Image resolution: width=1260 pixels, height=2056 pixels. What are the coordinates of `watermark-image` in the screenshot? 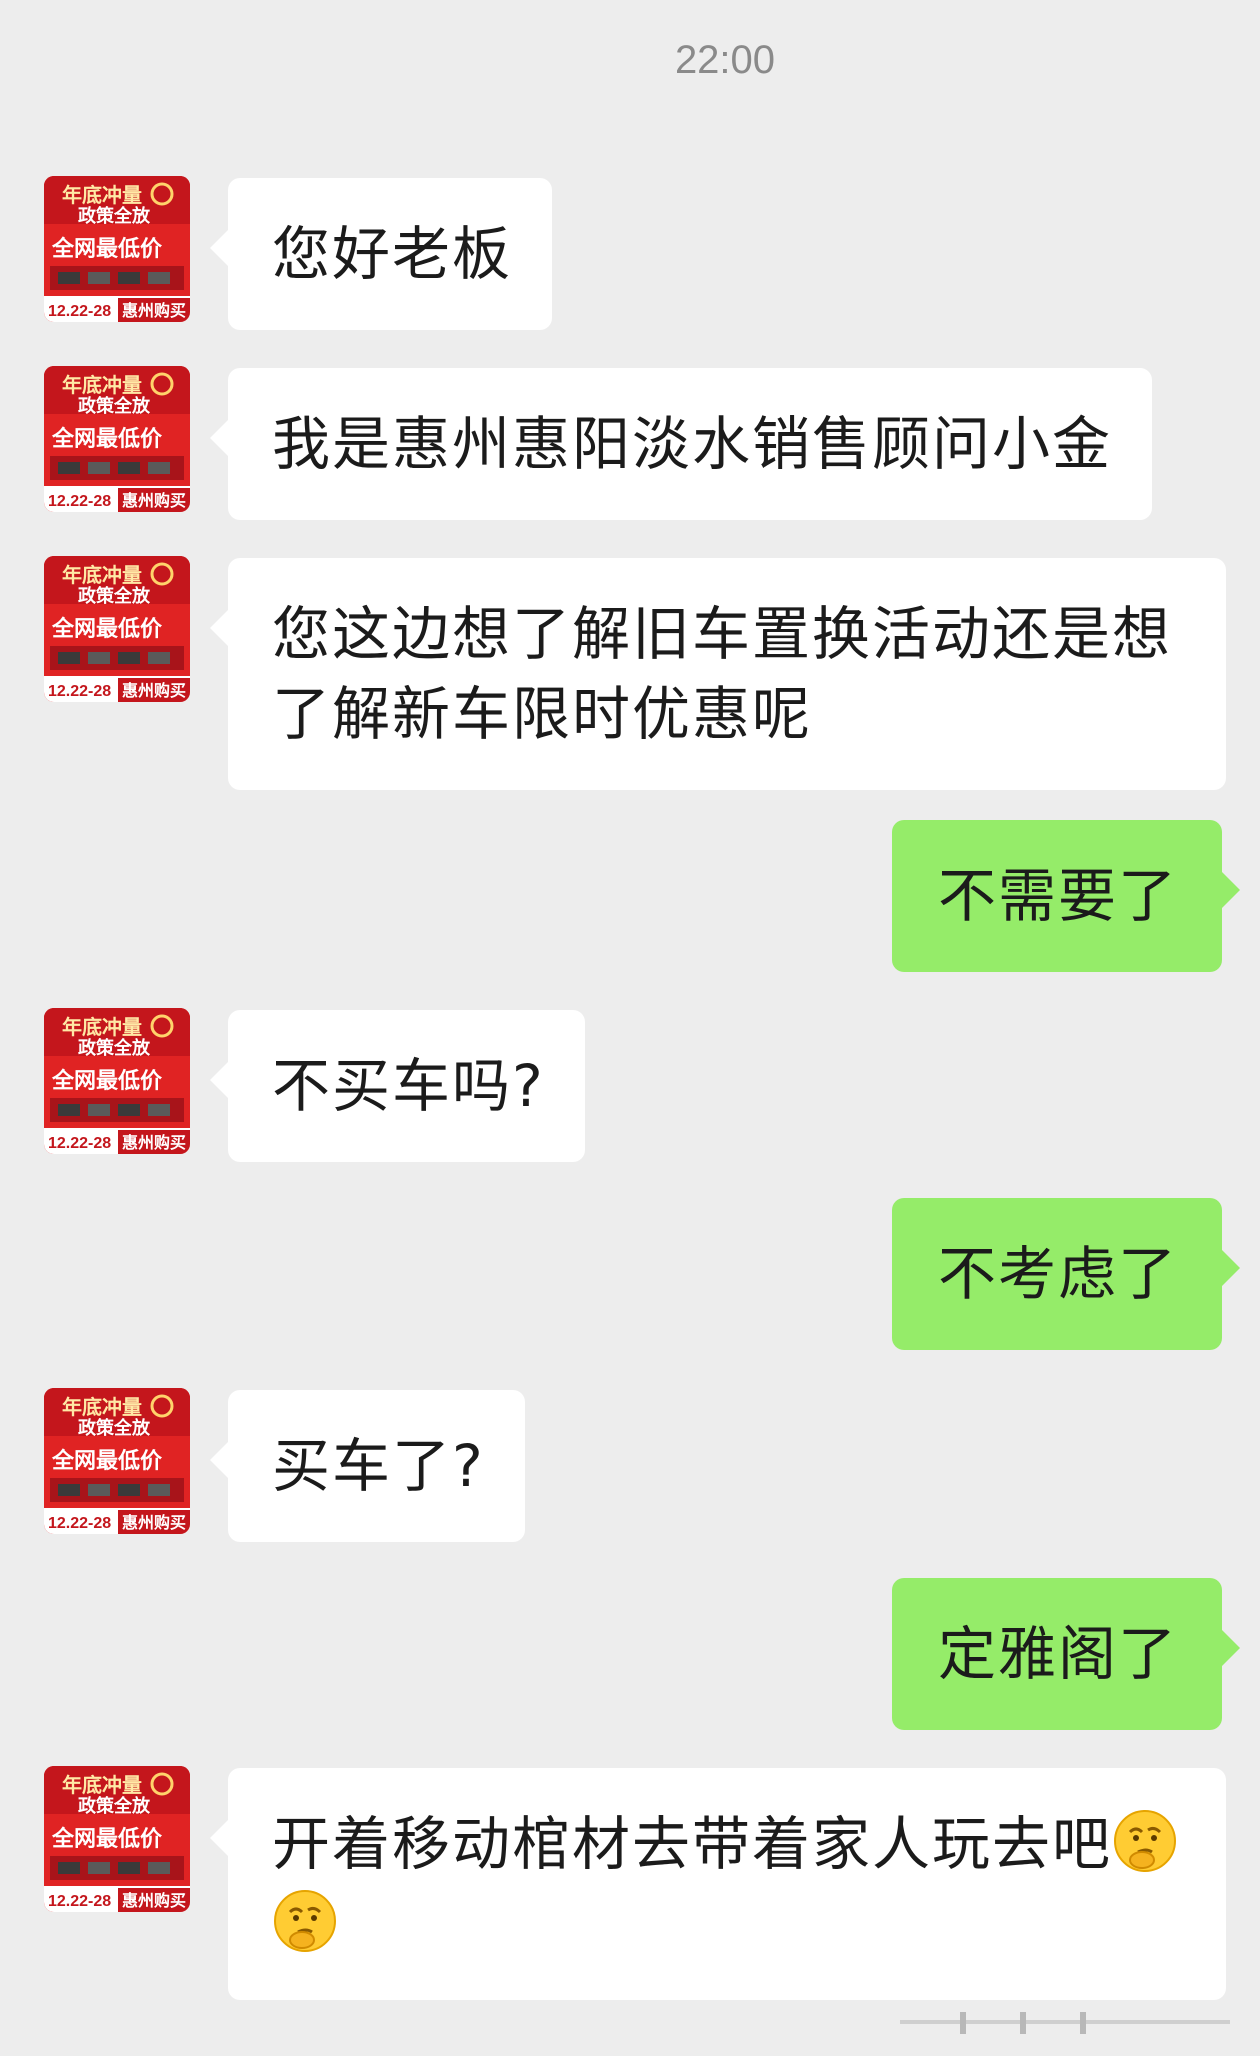 It's located at (1065, 2023).